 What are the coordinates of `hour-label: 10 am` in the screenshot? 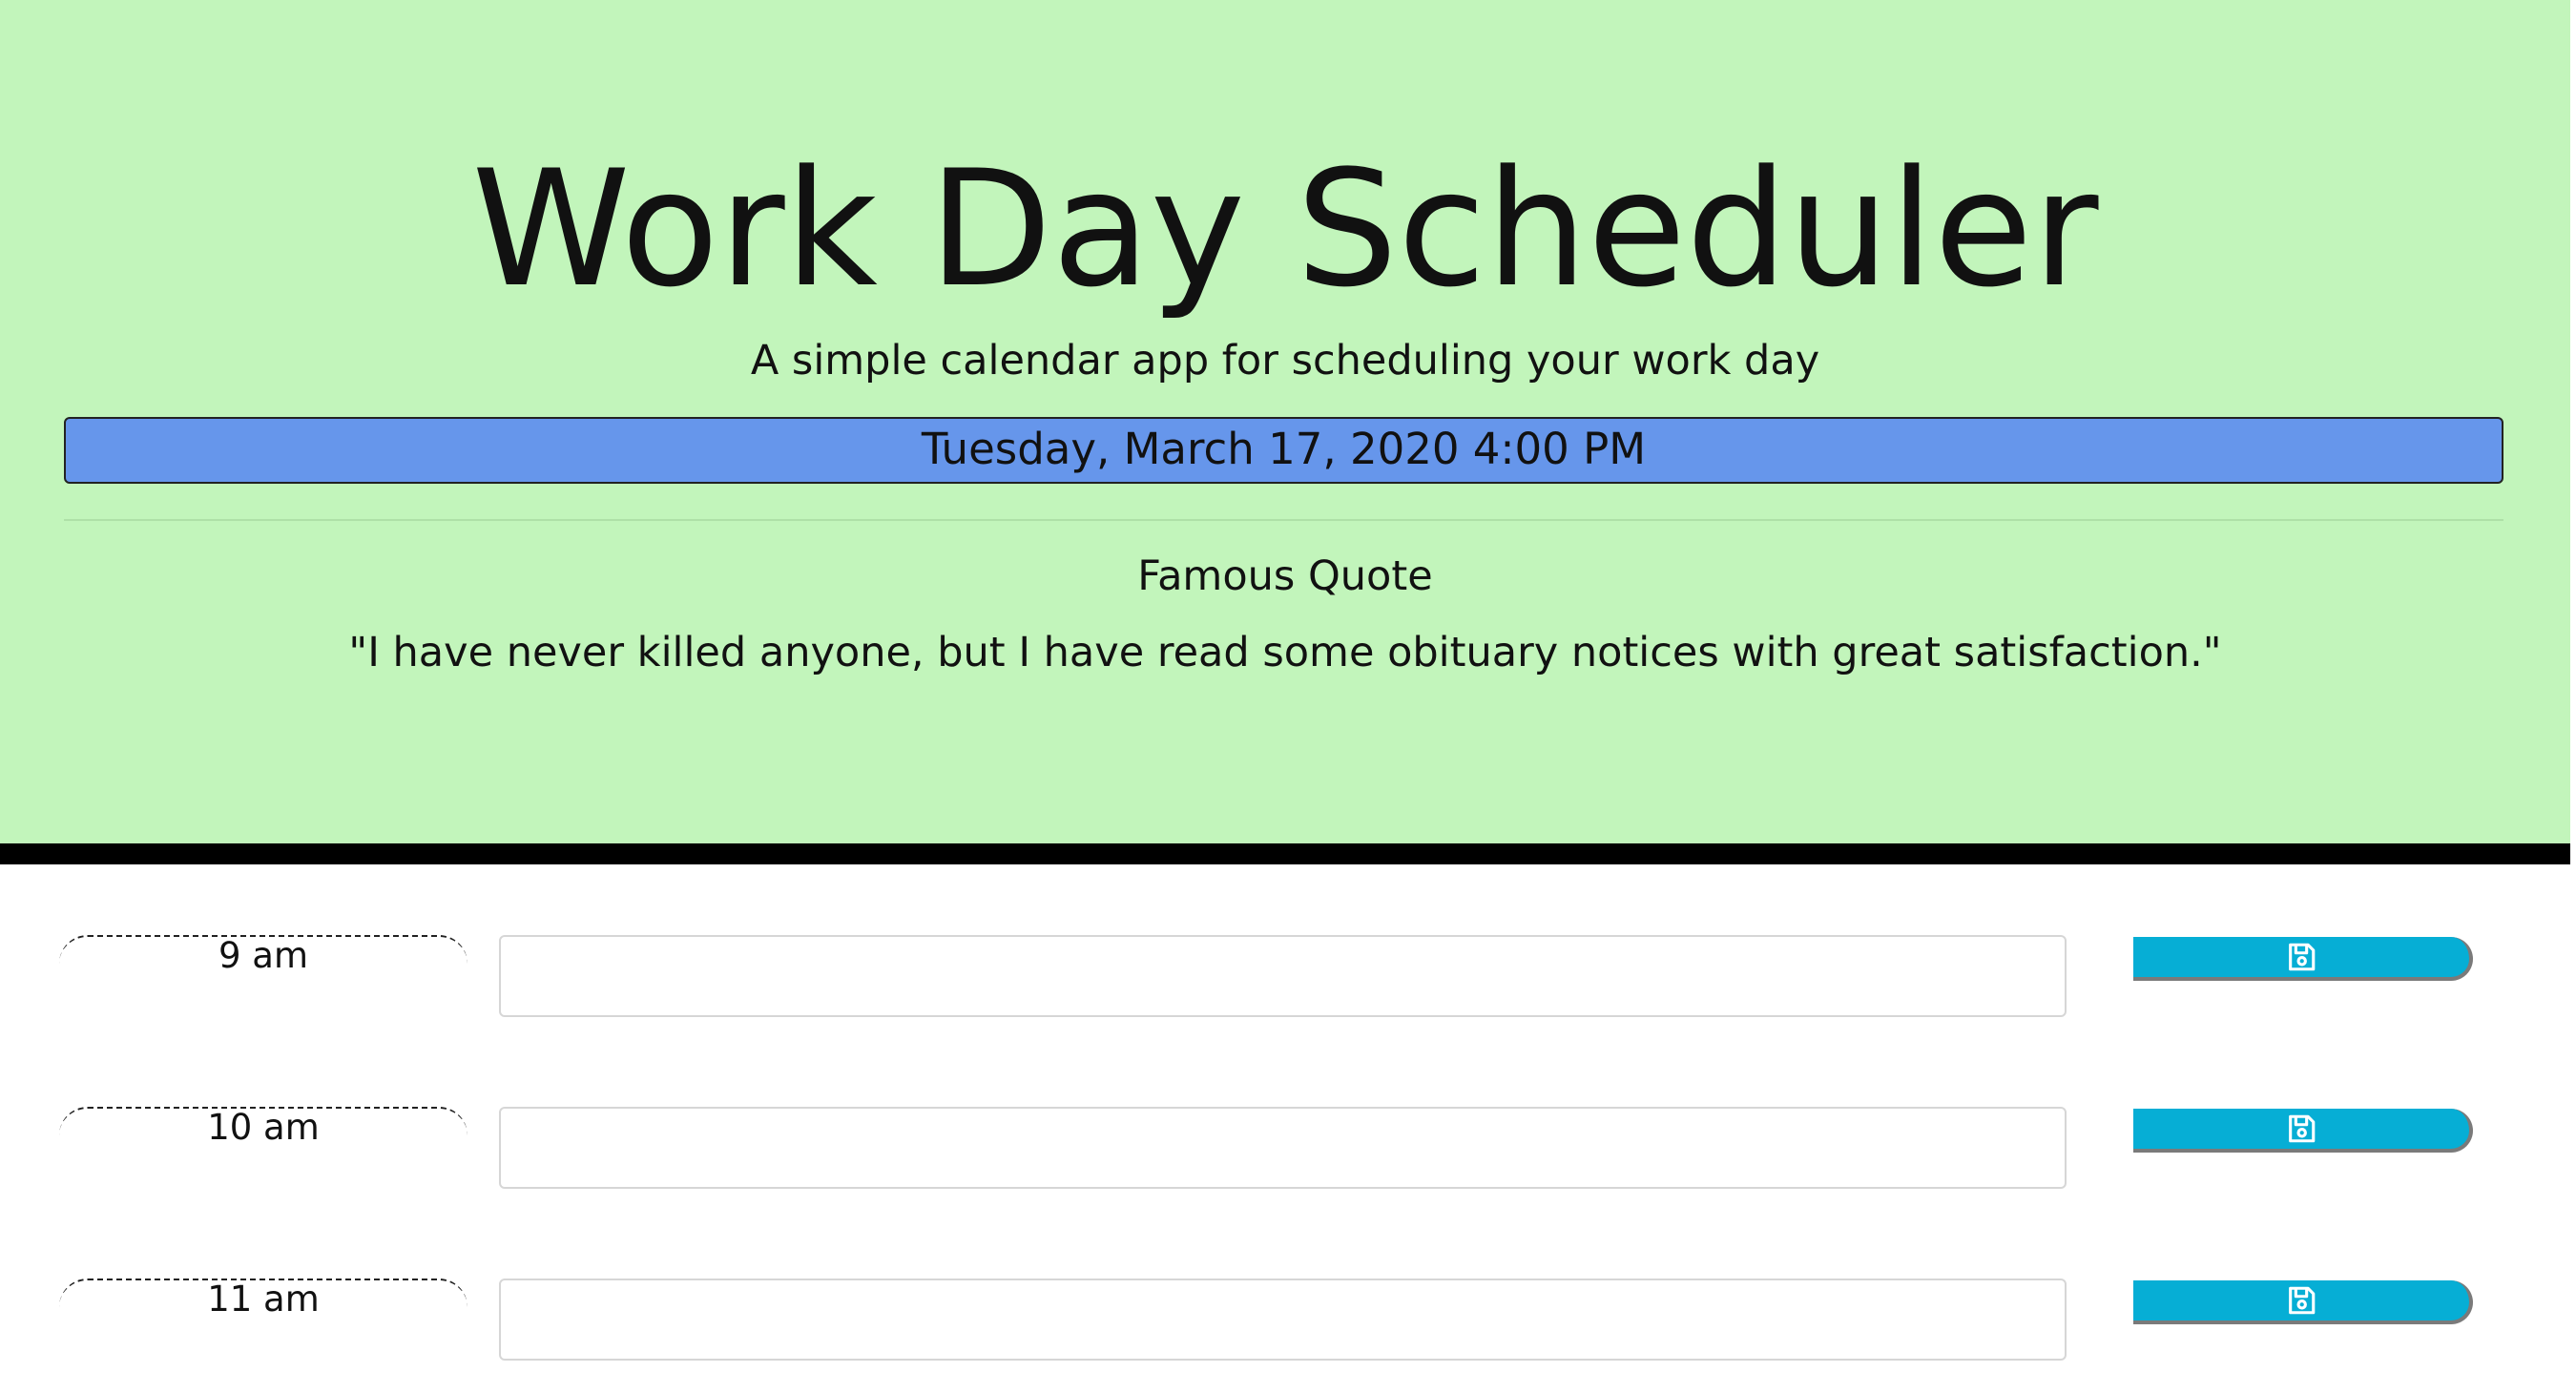 It's located at (263, 1133).